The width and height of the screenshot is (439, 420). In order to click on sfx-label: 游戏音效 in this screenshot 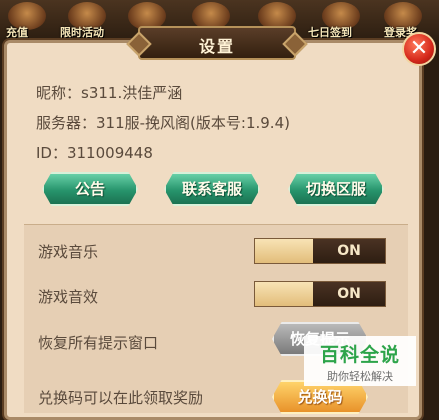, I will do `click(68, 297)`.